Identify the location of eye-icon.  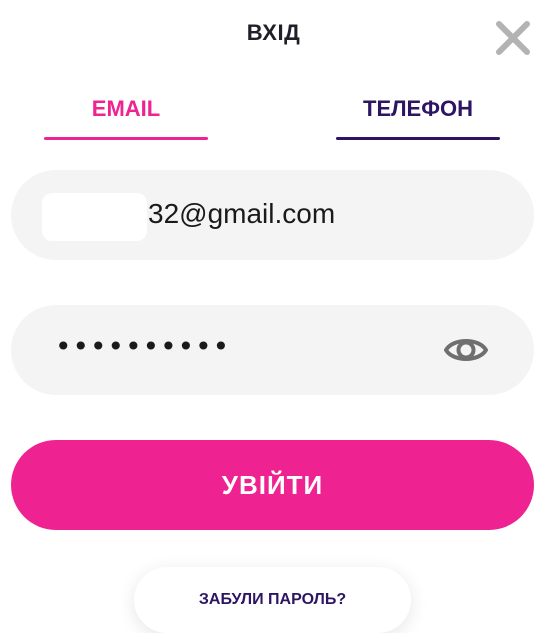
(466, 350).